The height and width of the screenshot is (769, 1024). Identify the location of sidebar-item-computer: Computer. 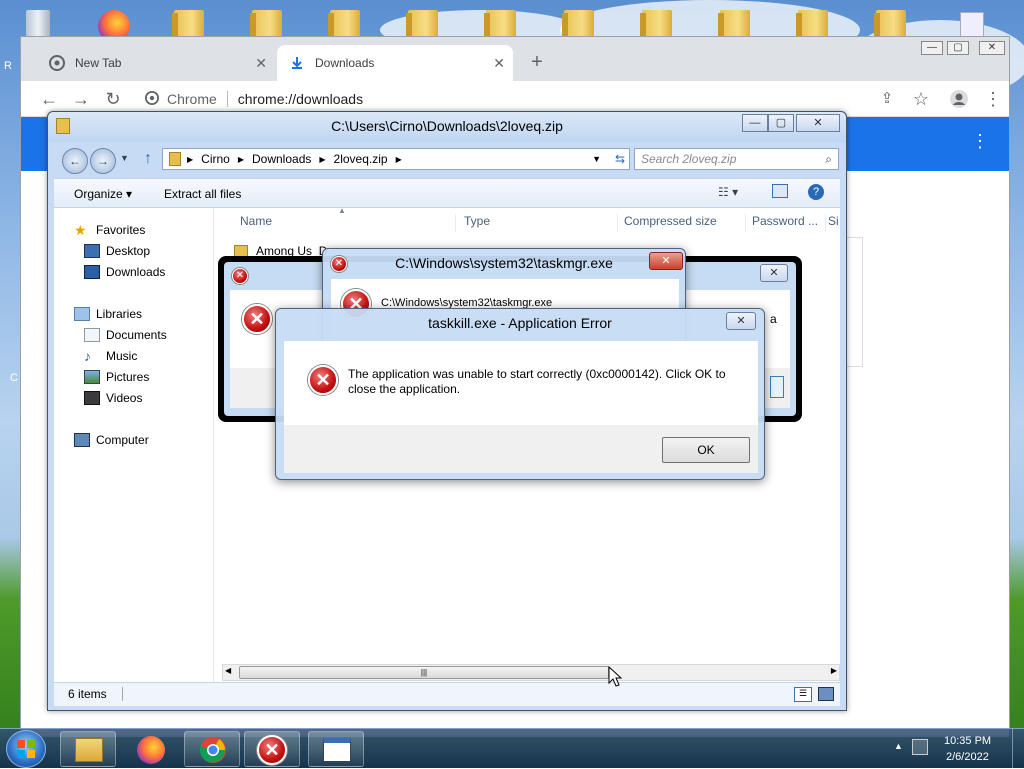
(111, 440).